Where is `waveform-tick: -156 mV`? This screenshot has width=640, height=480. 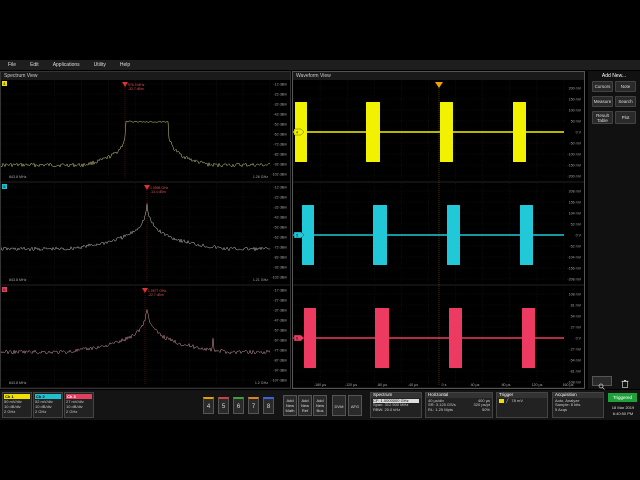 waveform-tick: -156 mV is located at coordinates (574, 269).